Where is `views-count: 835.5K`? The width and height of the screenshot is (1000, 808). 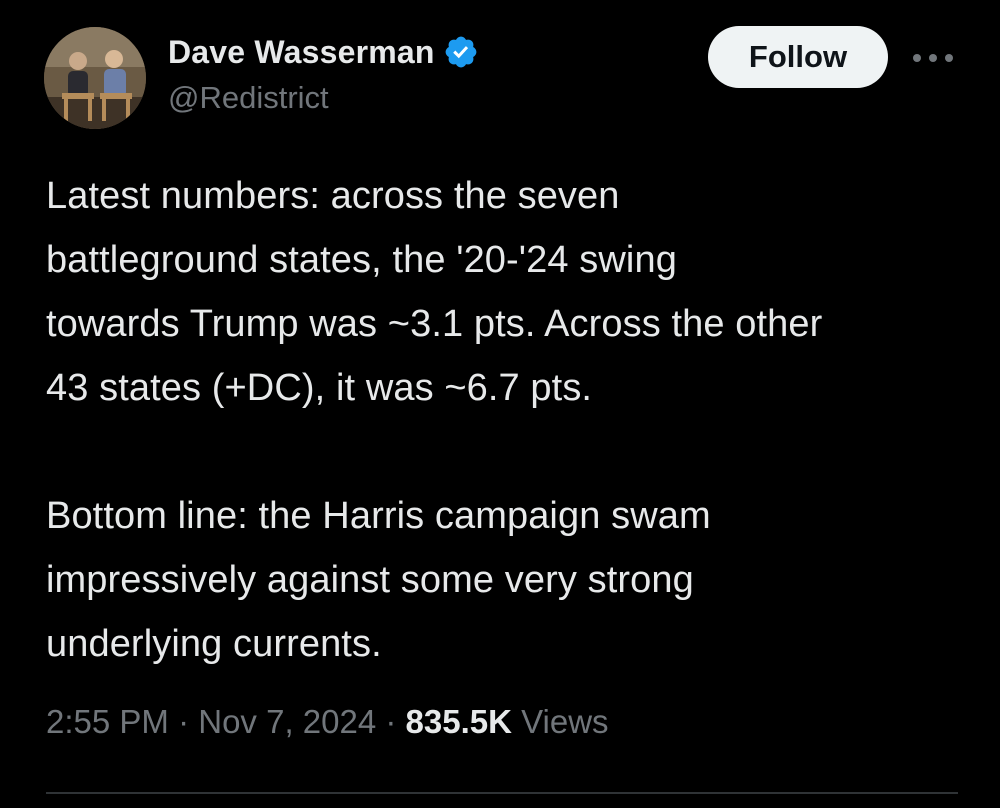
views-count: 835.5K is located at coordinates (458, 721).